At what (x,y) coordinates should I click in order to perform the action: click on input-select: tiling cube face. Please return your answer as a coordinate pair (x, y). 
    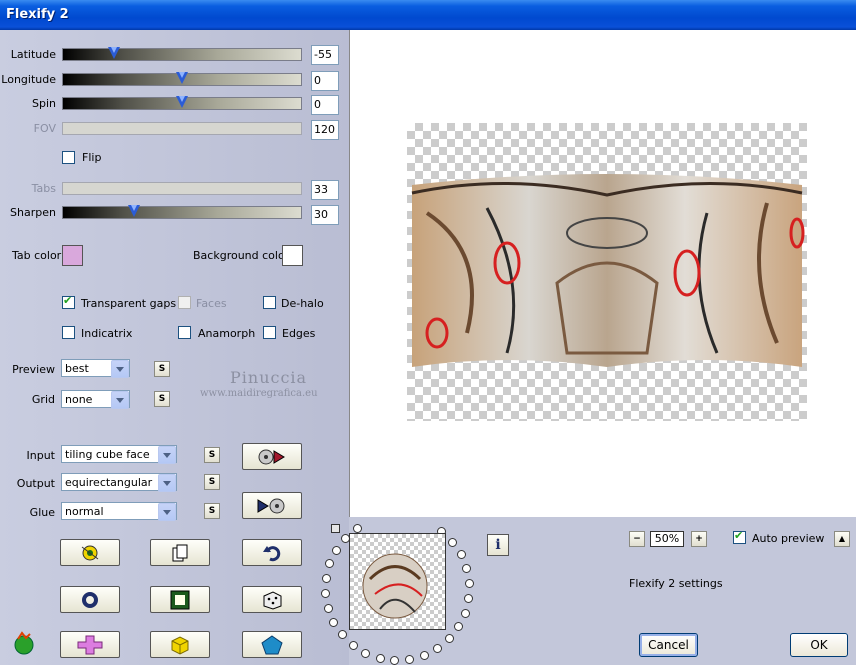
    Looking at the image, I should click on (119, 454).